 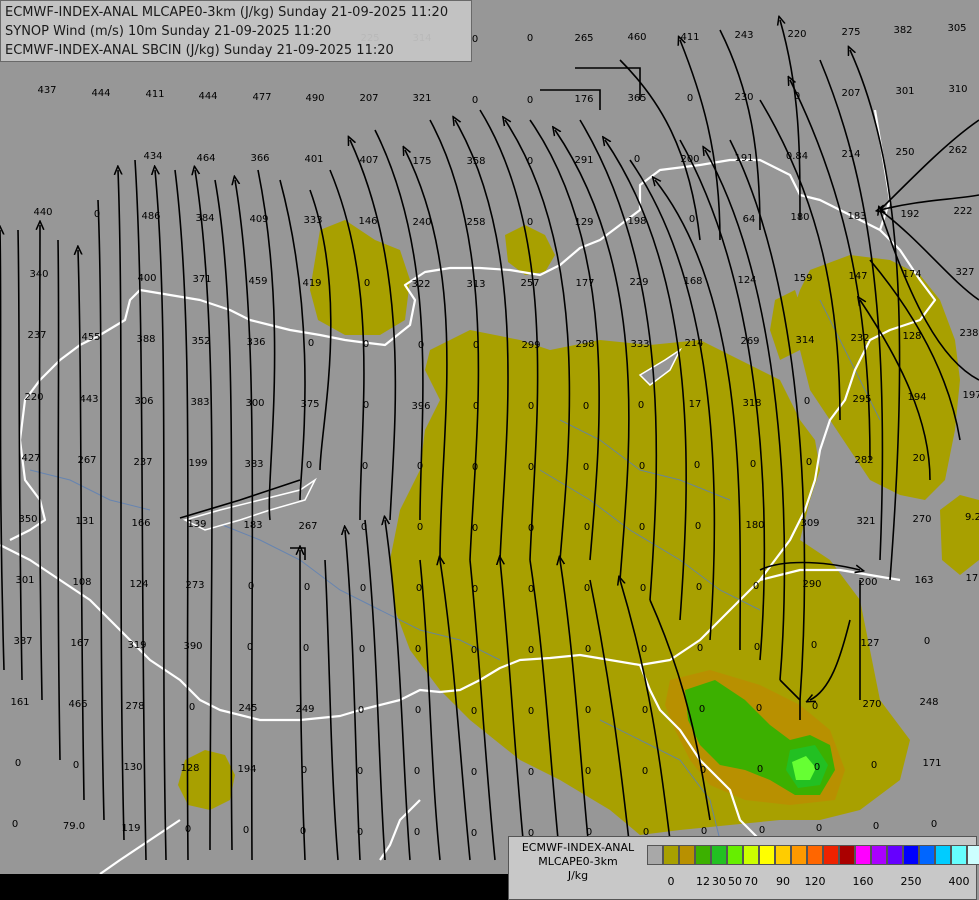 What do you see at coordinates (743, 97) in the screenshot?
I see `cin-value: 230` at bounding box center [743, 97].